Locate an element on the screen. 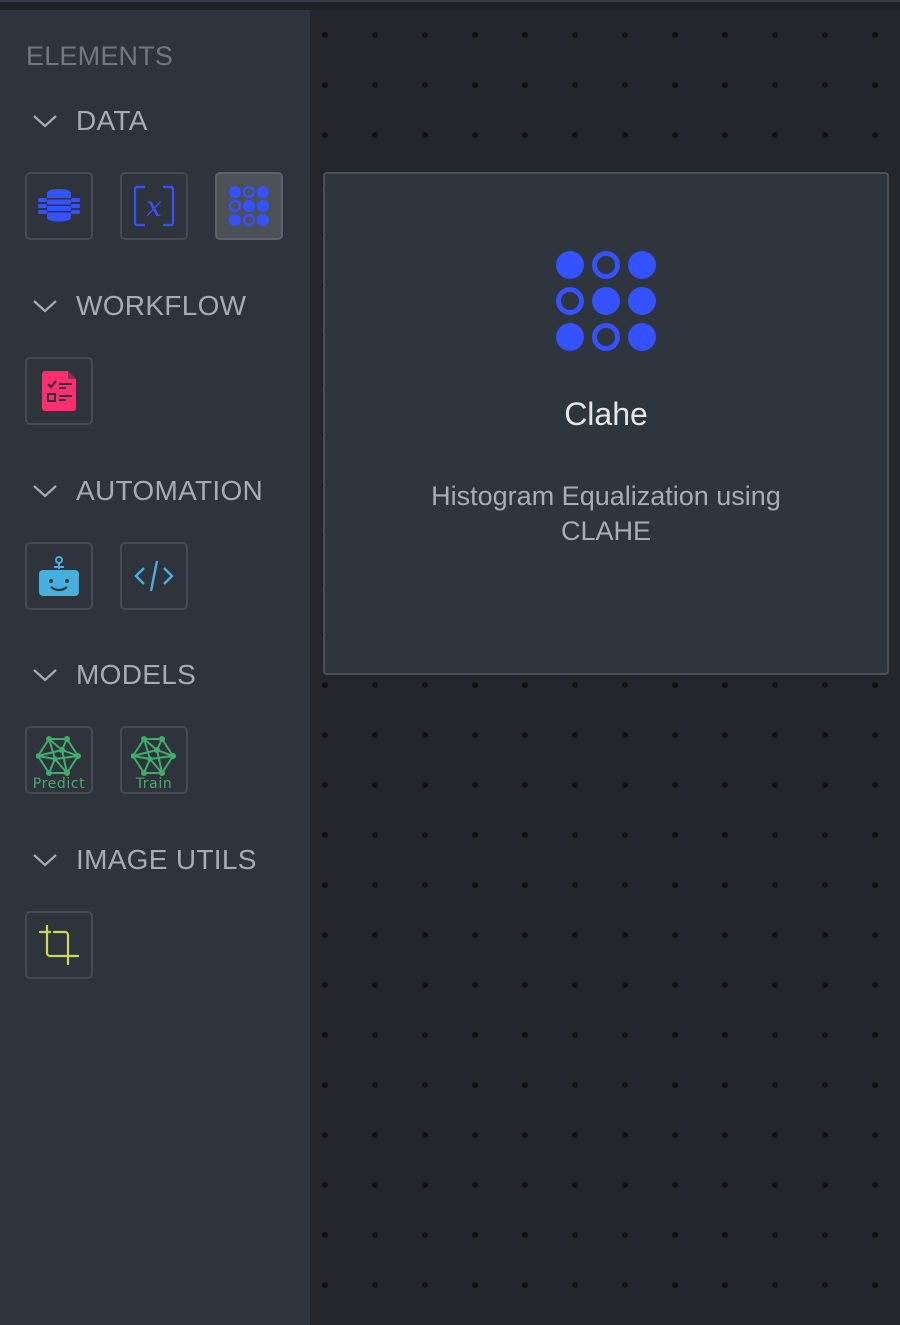 This screenshot has width=900, height=1325. tile-variable: x is located at coordinates (154, 206).